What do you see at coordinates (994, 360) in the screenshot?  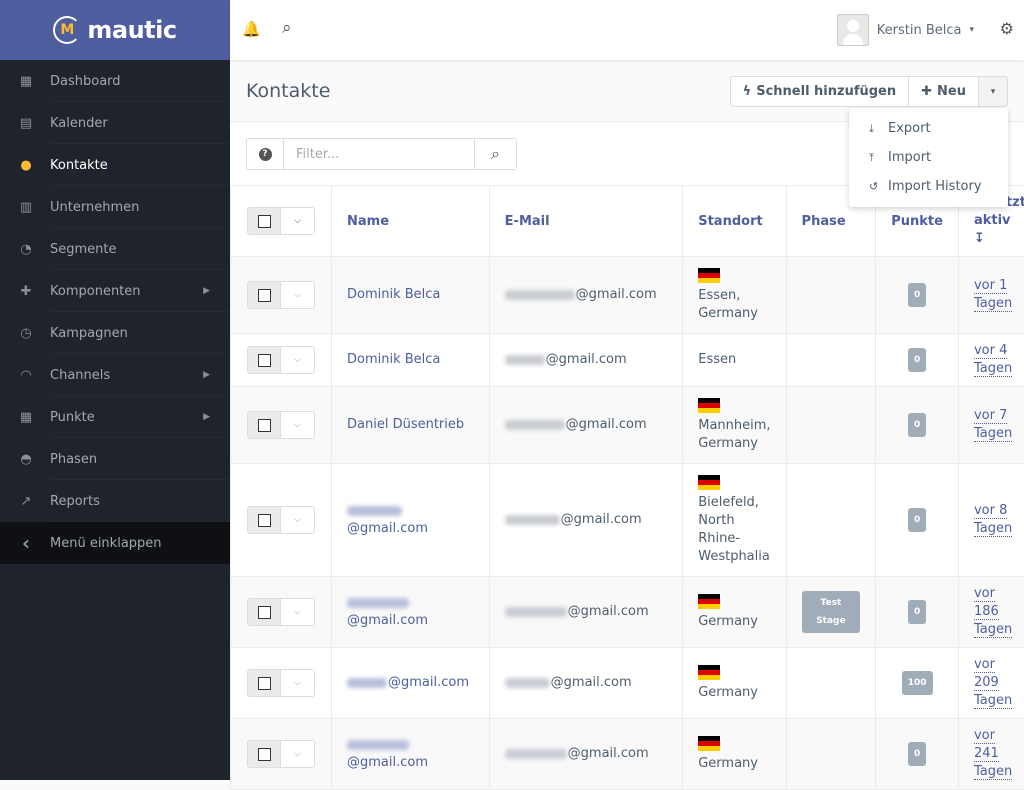 I see `last-active-value: vor 4 Tagen` at bounding box center [994, 360].